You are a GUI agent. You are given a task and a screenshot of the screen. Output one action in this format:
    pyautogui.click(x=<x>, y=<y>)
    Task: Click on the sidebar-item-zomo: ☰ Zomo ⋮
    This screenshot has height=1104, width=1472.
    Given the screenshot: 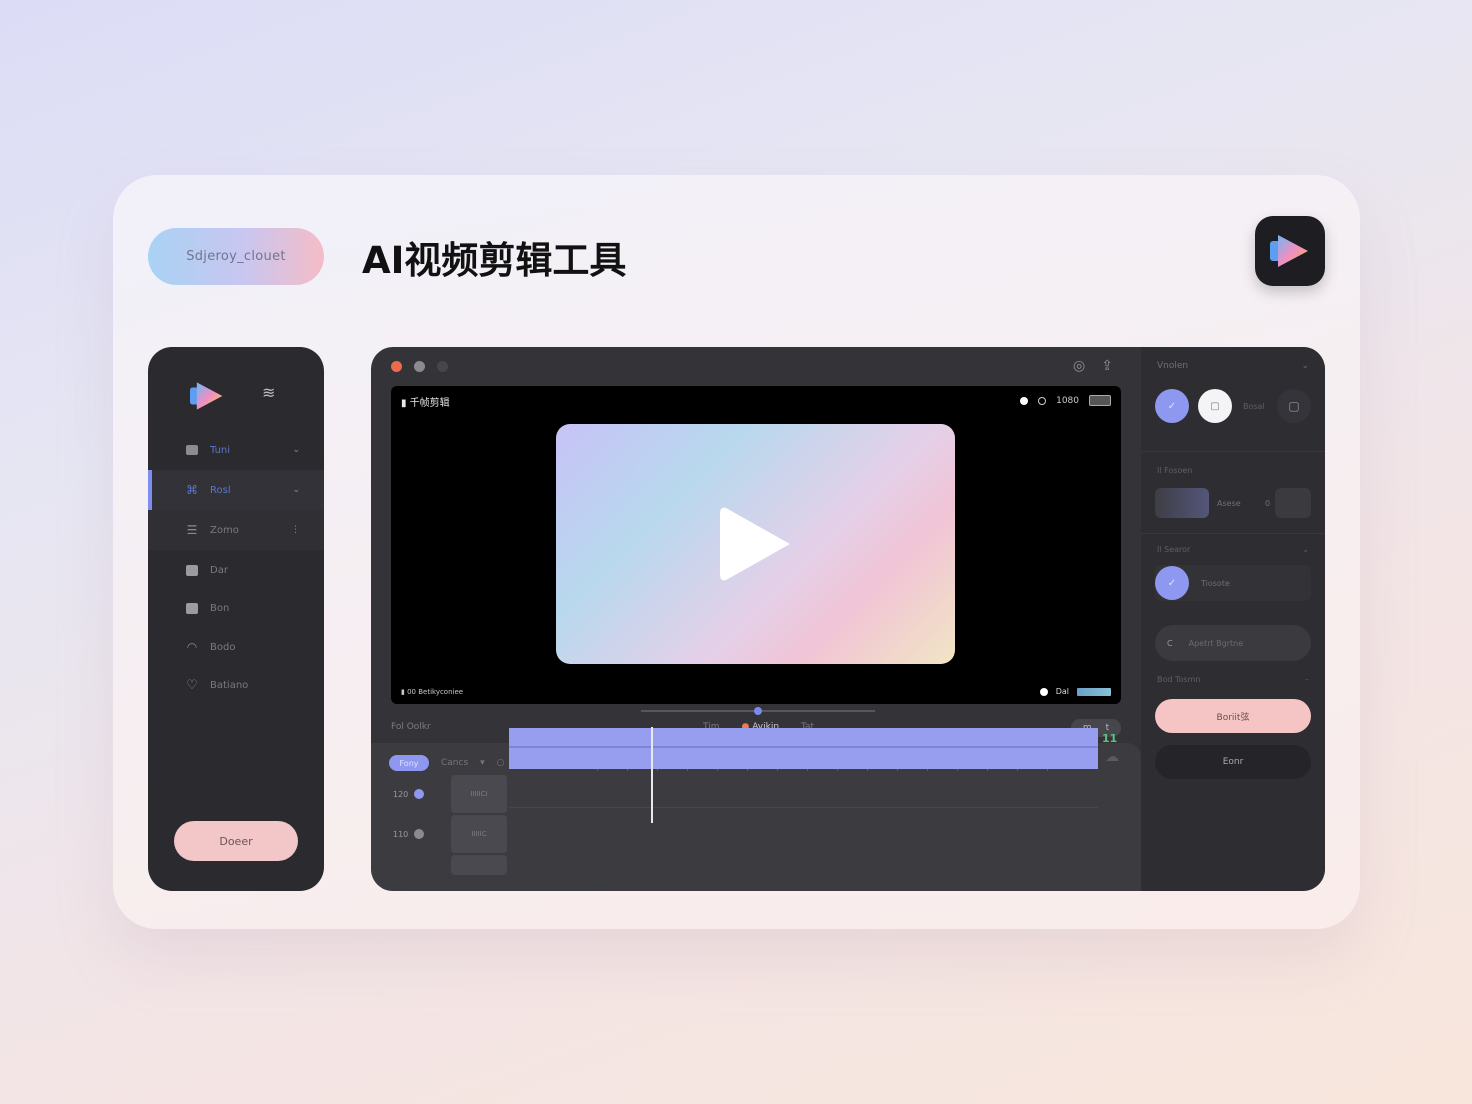 What is the action you would take?
    pyautogui.click(x=236, y=530)
    